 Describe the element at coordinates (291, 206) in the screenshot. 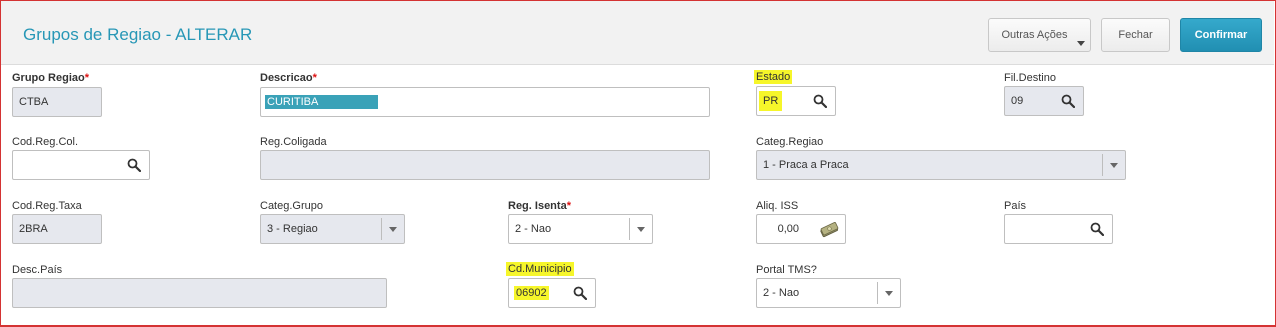

I see `categ-grupo-label: Categ.Grupo` at that location.